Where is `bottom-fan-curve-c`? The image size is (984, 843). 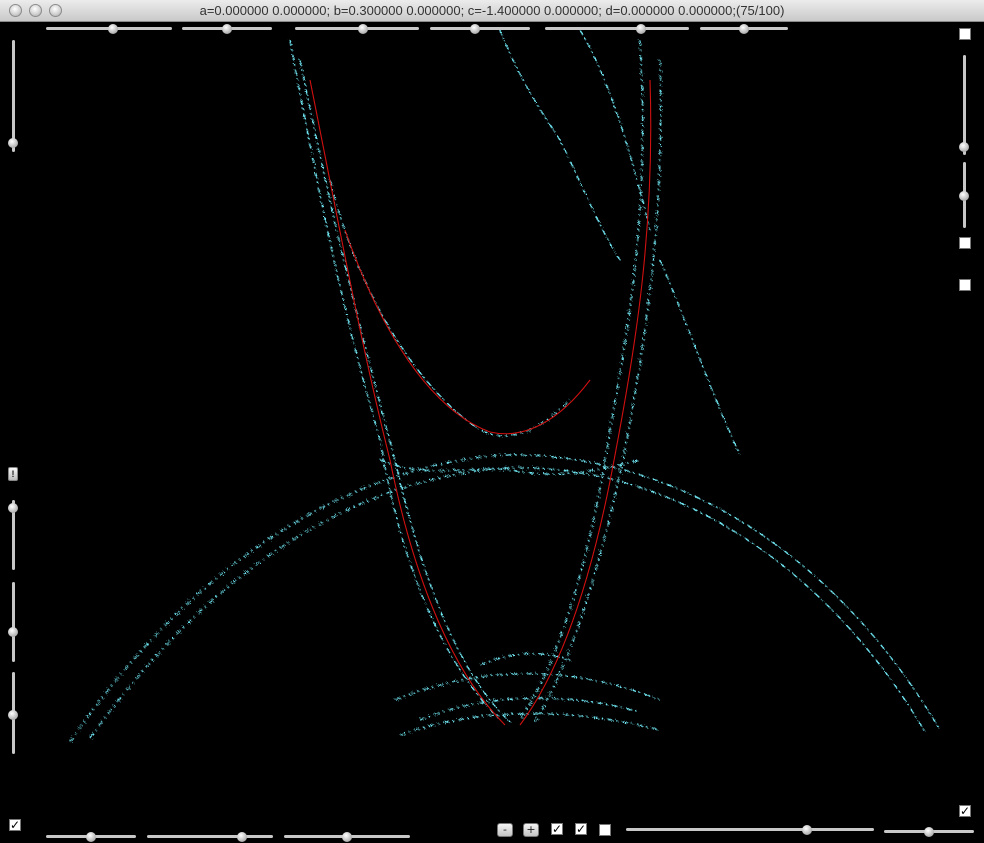 bottom-fan-curve-c is located at coordinates (530, 709).